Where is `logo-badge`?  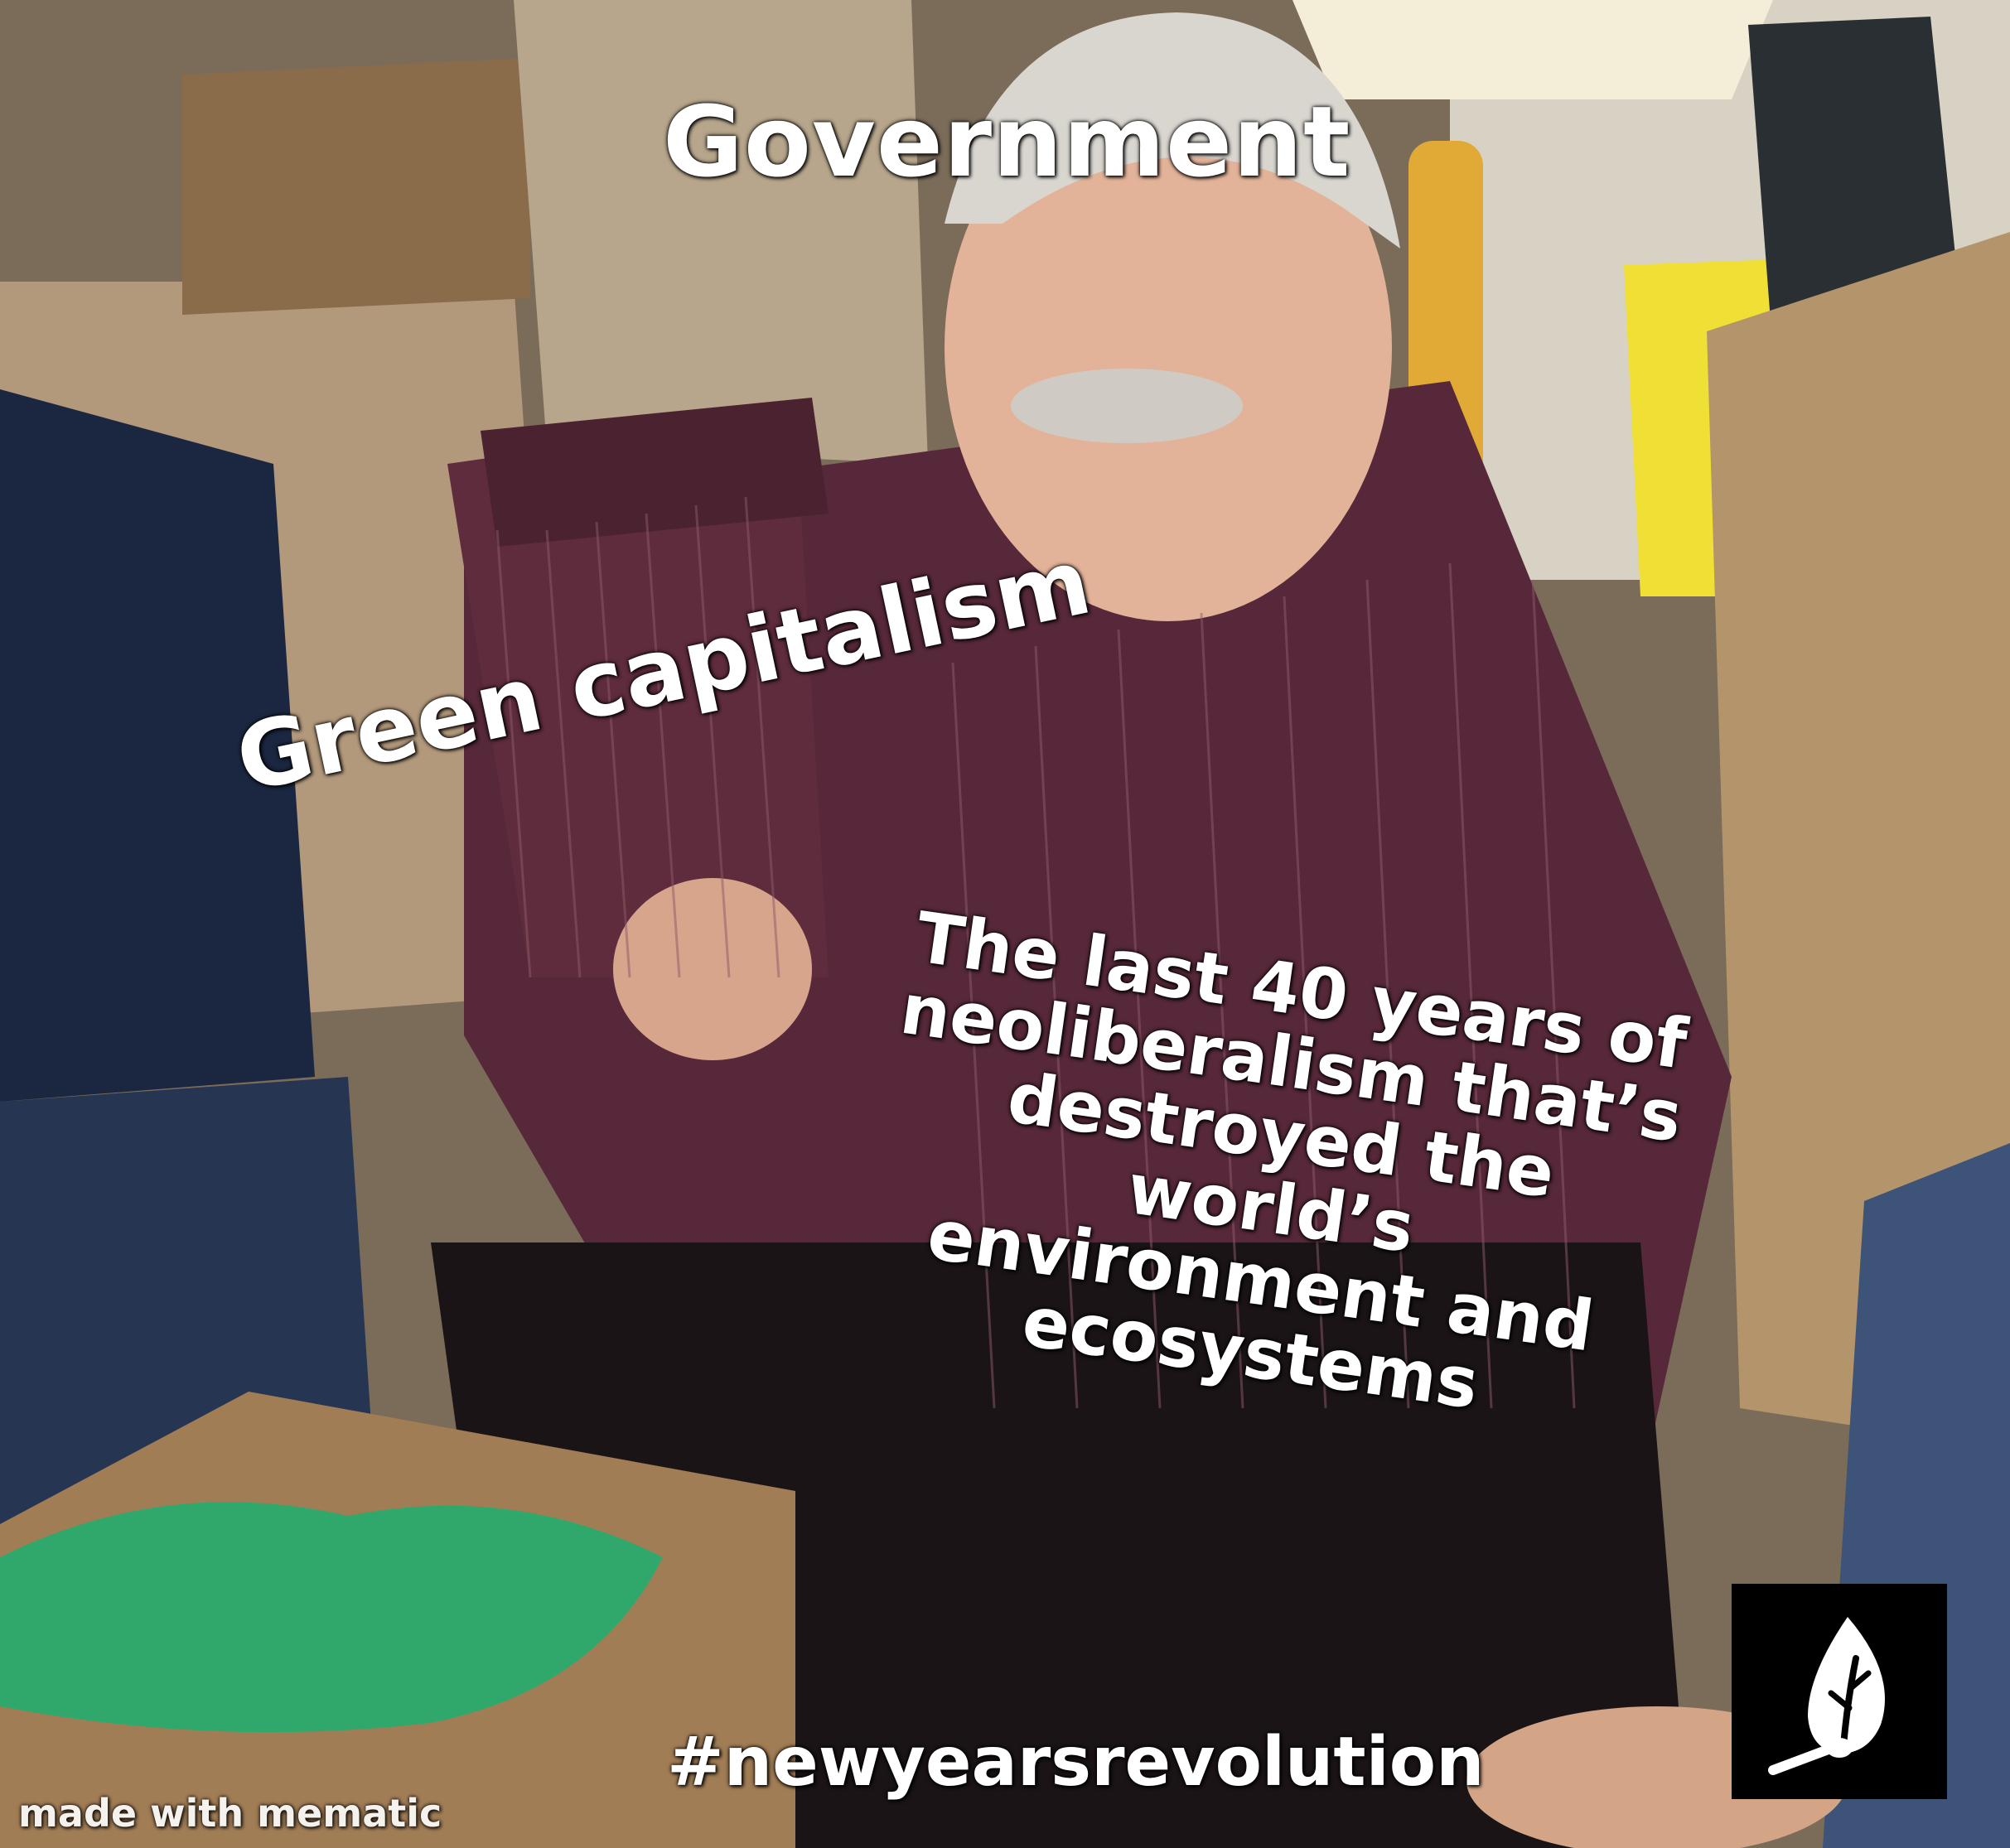
logo-badge is located at coordinates (1839, 1691).